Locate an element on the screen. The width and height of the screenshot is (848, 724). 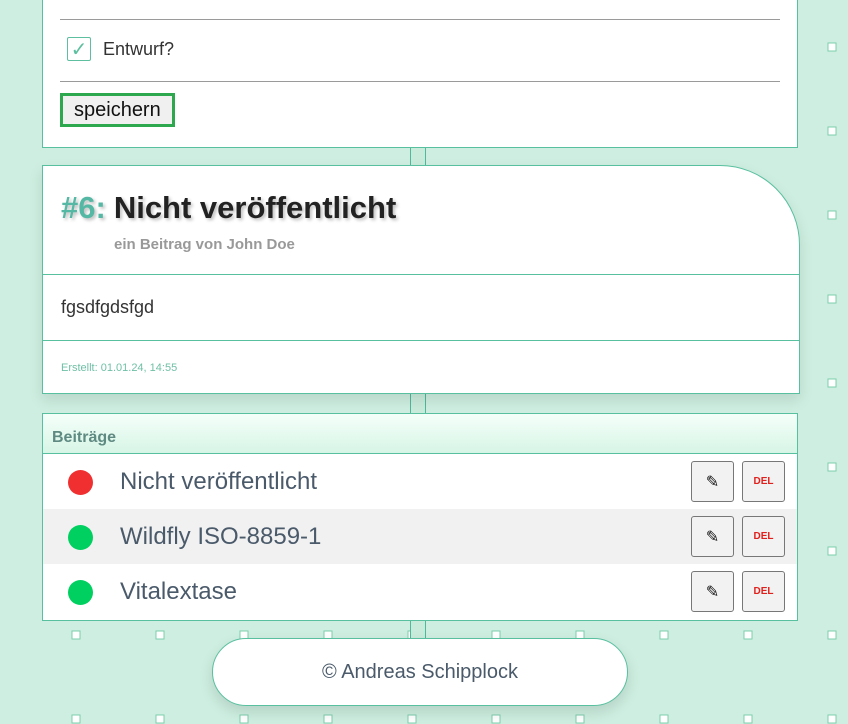
posts-list-title: Beiträge is located at coordinates (84, 437).